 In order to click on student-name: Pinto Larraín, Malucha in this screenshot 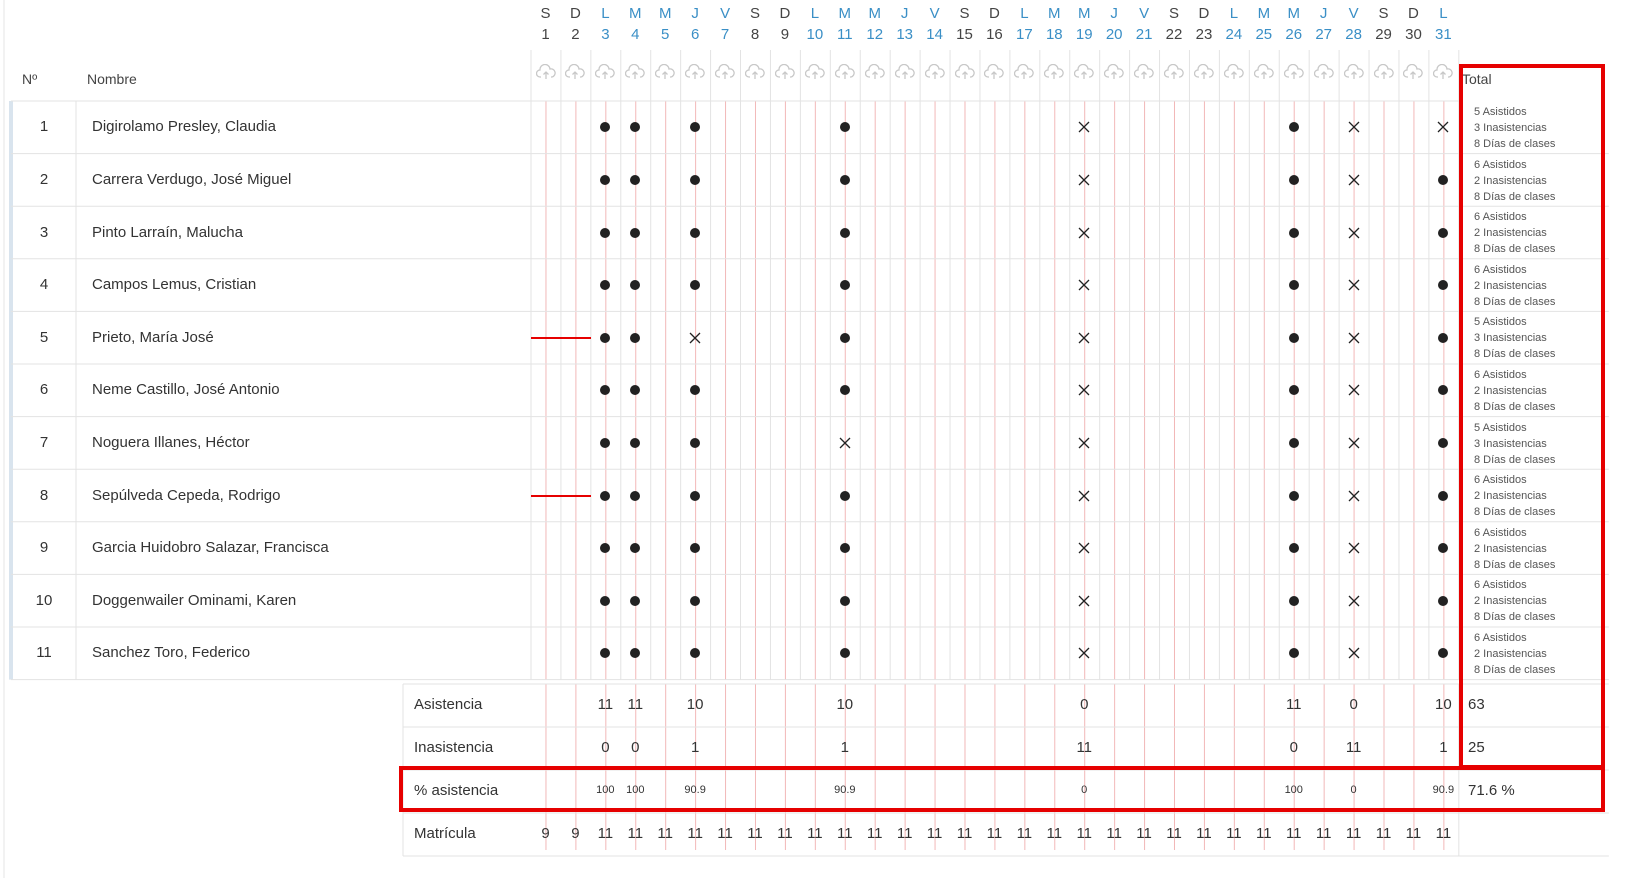, I will do `click(167, 232)`.